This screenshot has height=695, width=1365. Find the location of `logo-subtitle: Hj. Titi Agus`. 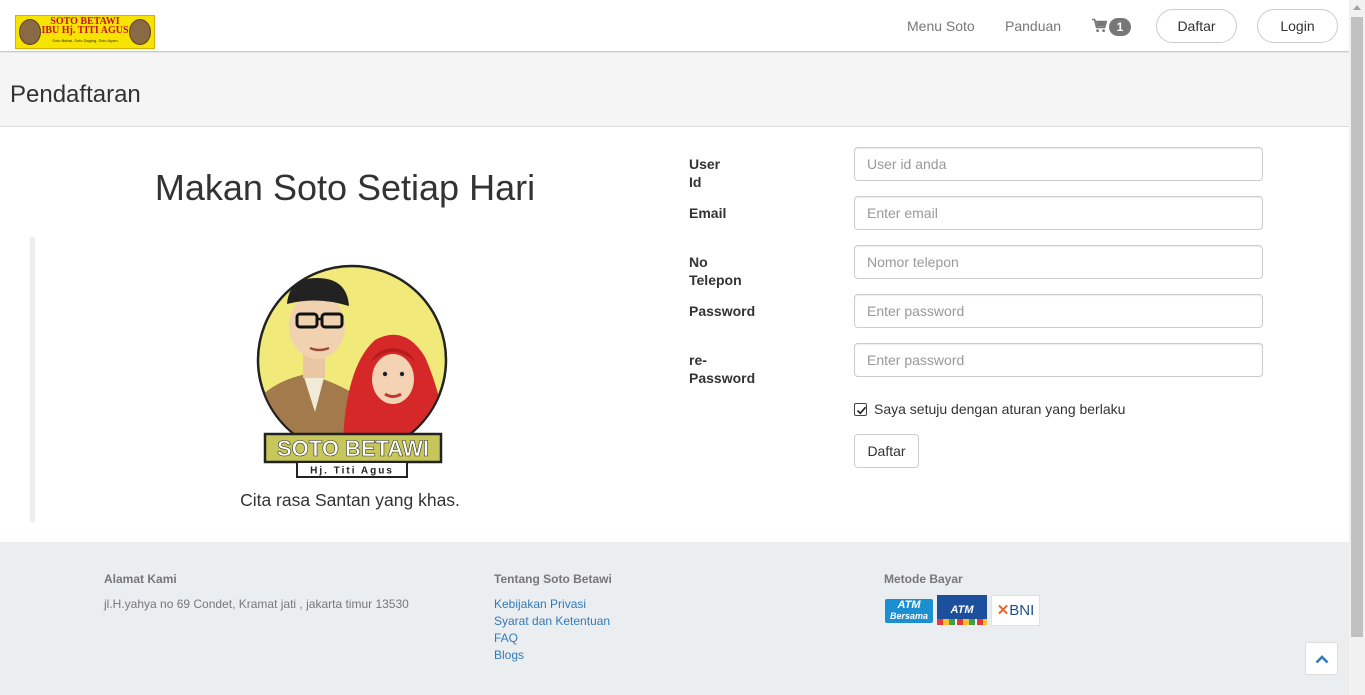

logo-subtitle: Hj. Titi Agus is located at coordinates (352, 471).